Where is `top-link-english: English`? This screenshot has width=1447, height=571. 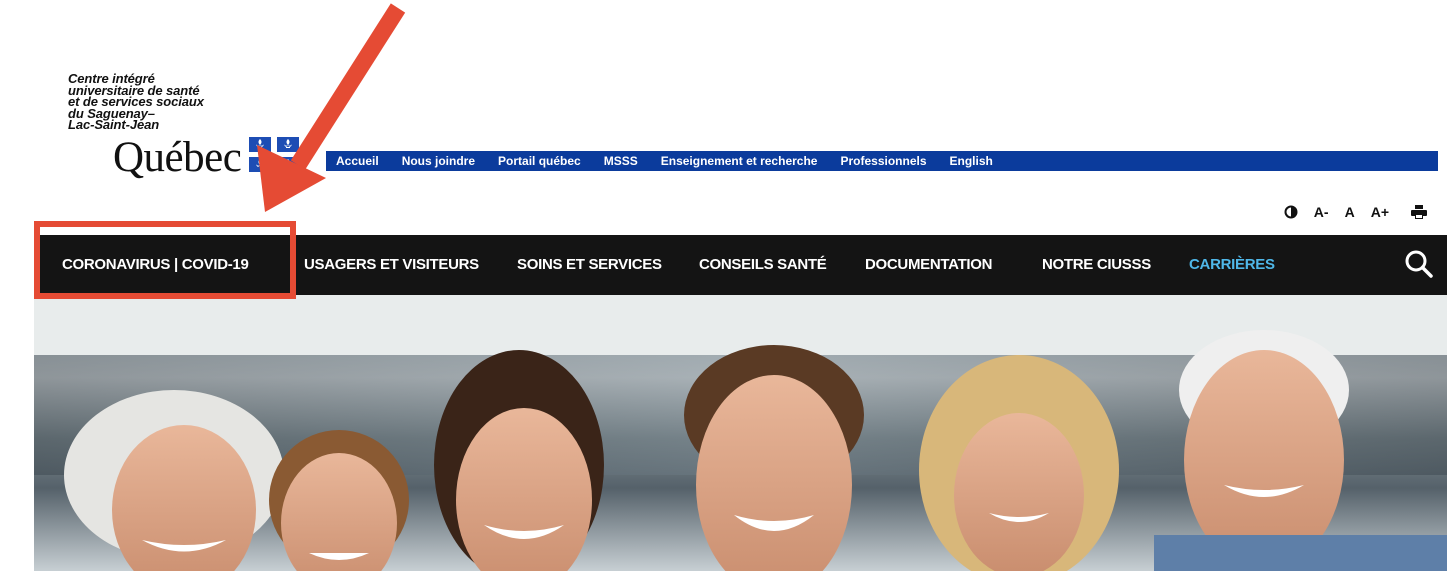
top-link-english: English is located at coordinates (971, 161).